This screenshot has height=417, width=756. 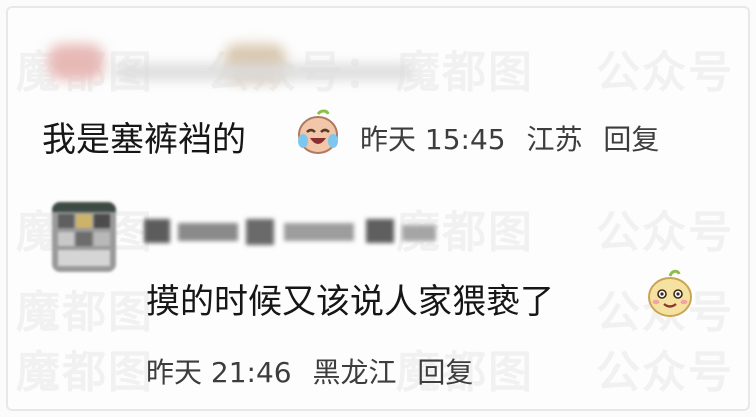 What do you see at coordinates (554, 139) in the screenshot?
I see `comment-location: 江苏` at bounding box center [554, 139].